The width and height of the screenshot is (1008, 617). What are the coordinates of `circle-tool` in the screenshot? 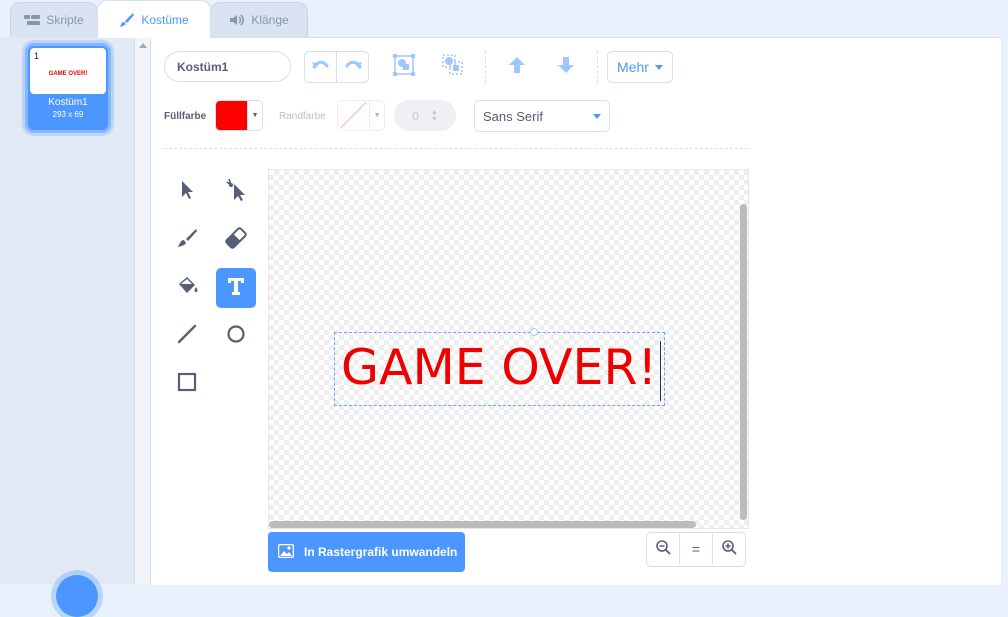 It's located at (236, 336).